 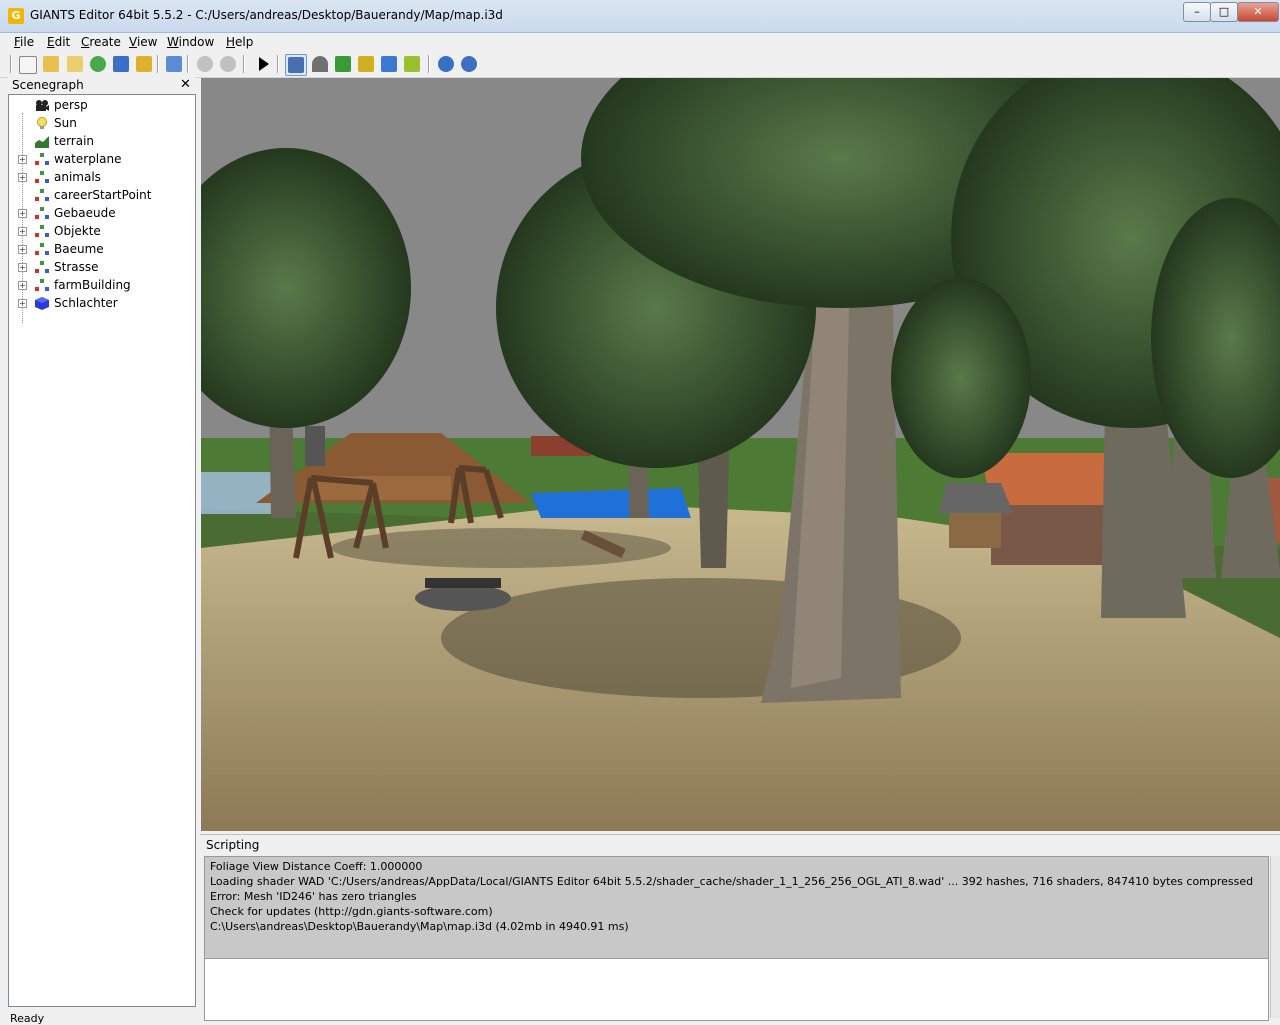 I want to click on menu-edit: Edit, so click(x=58, y=42).